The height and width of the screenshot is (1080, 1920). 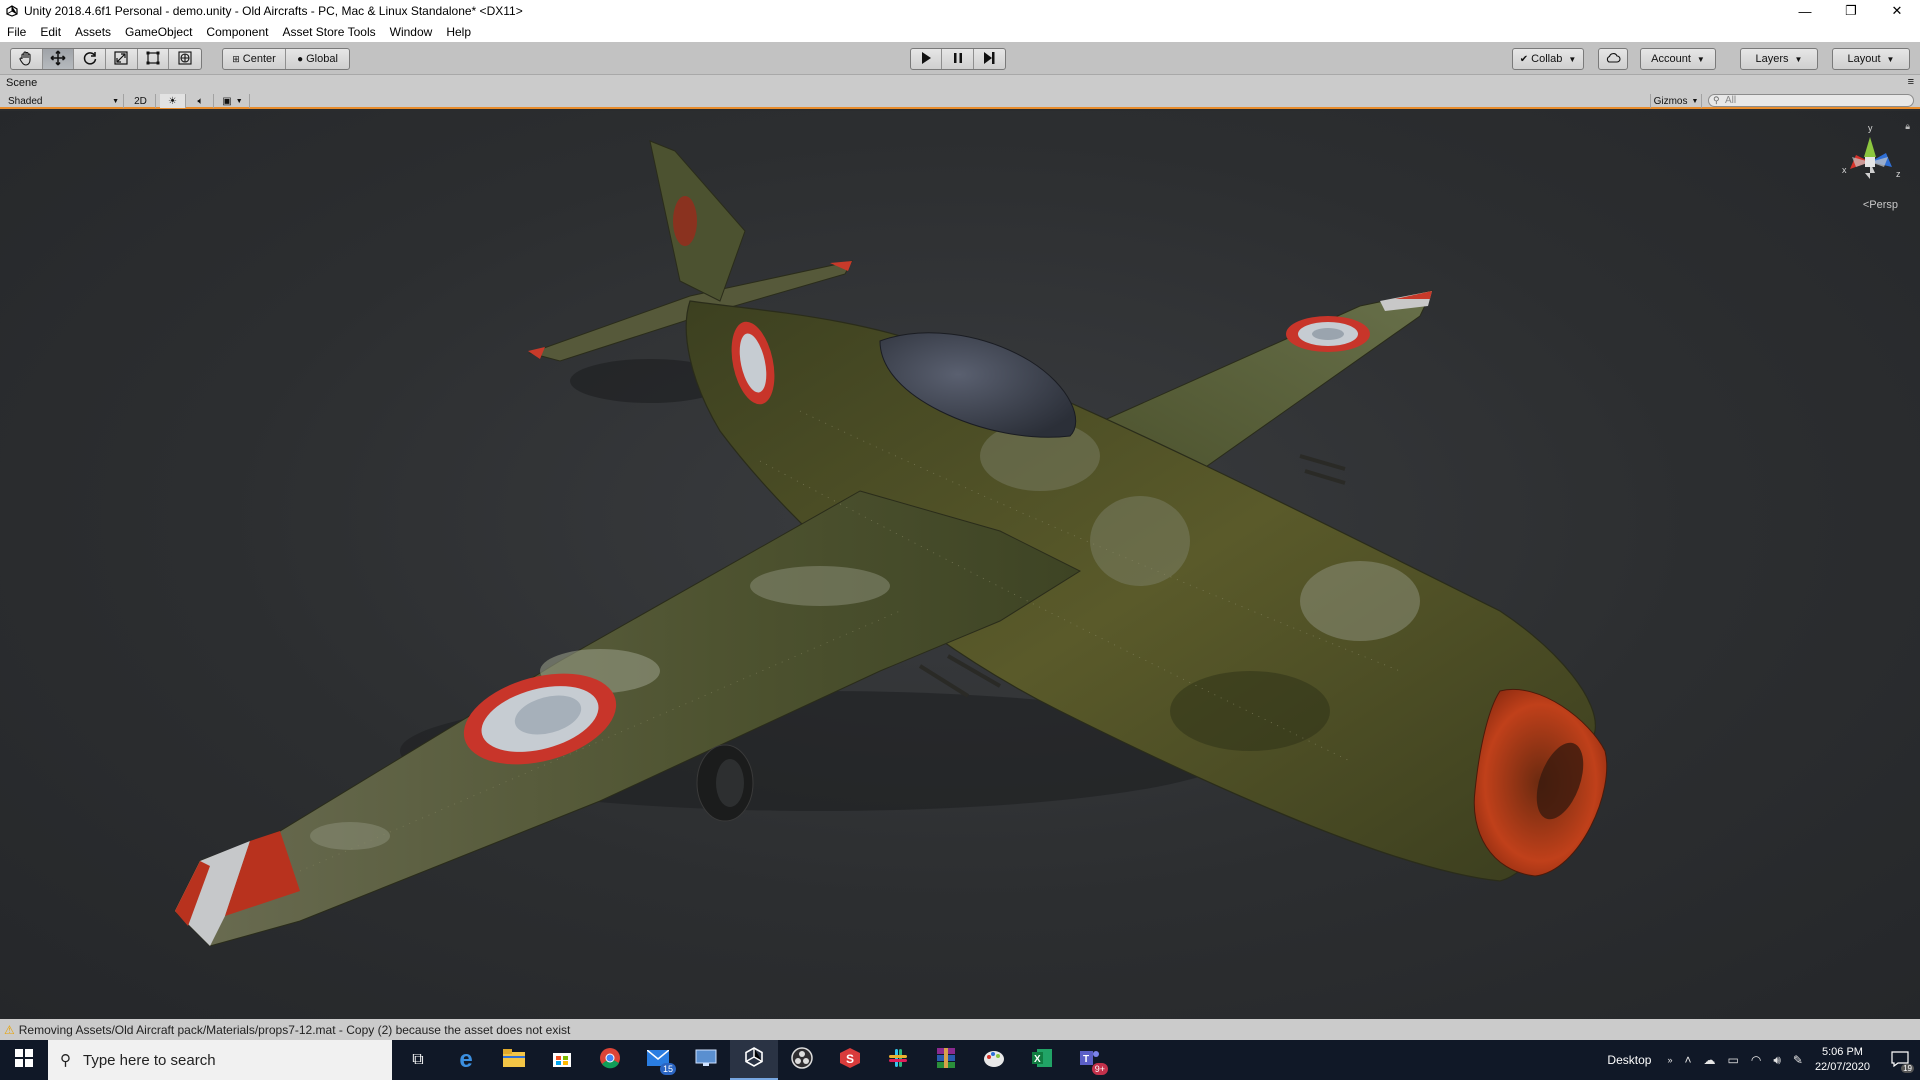 I want to click on app-s-button: S, so click(x=850, y=1060).